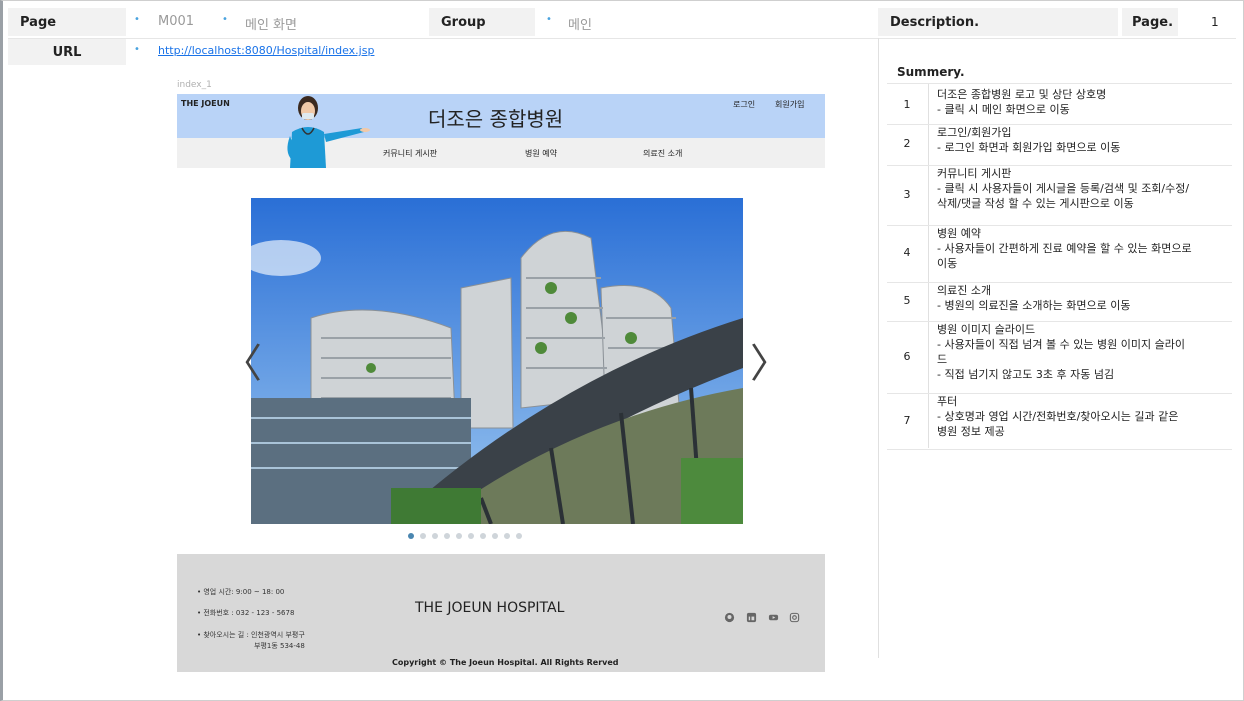 This screenshot has height=701, width=1244. I want to click on page-number: 1, so click(1215, 22).